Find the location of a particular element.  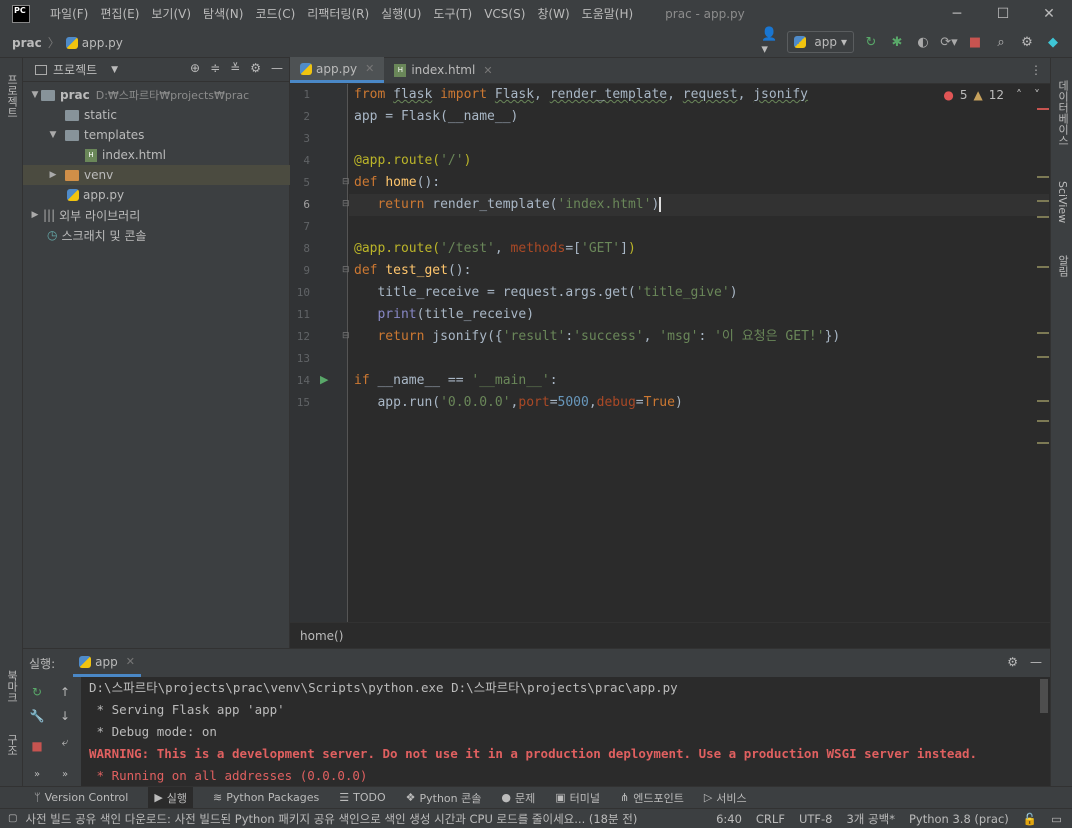

soft-wrap-icon: ⤶ is located at coordinates (65, 742).